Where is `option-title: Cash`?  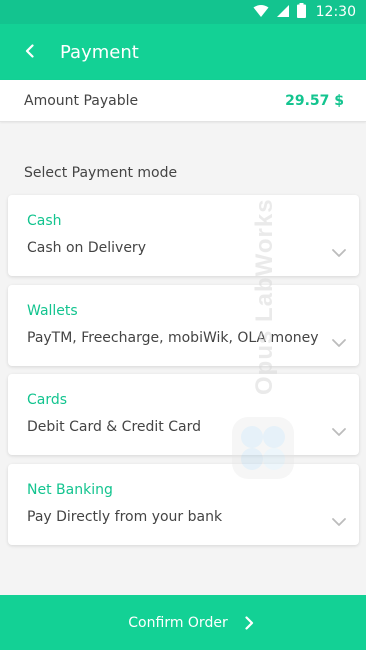 option-title: Cash is located at coordinates (44, 221).